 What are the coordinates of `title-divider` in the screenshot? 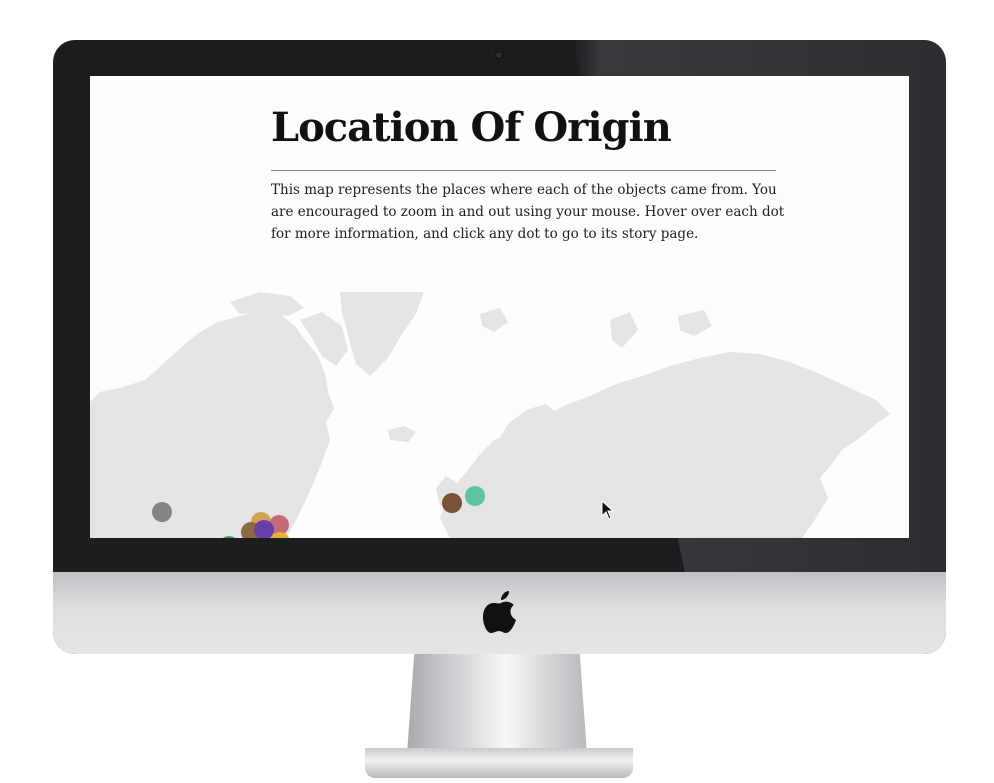 It's located at (523, 170).